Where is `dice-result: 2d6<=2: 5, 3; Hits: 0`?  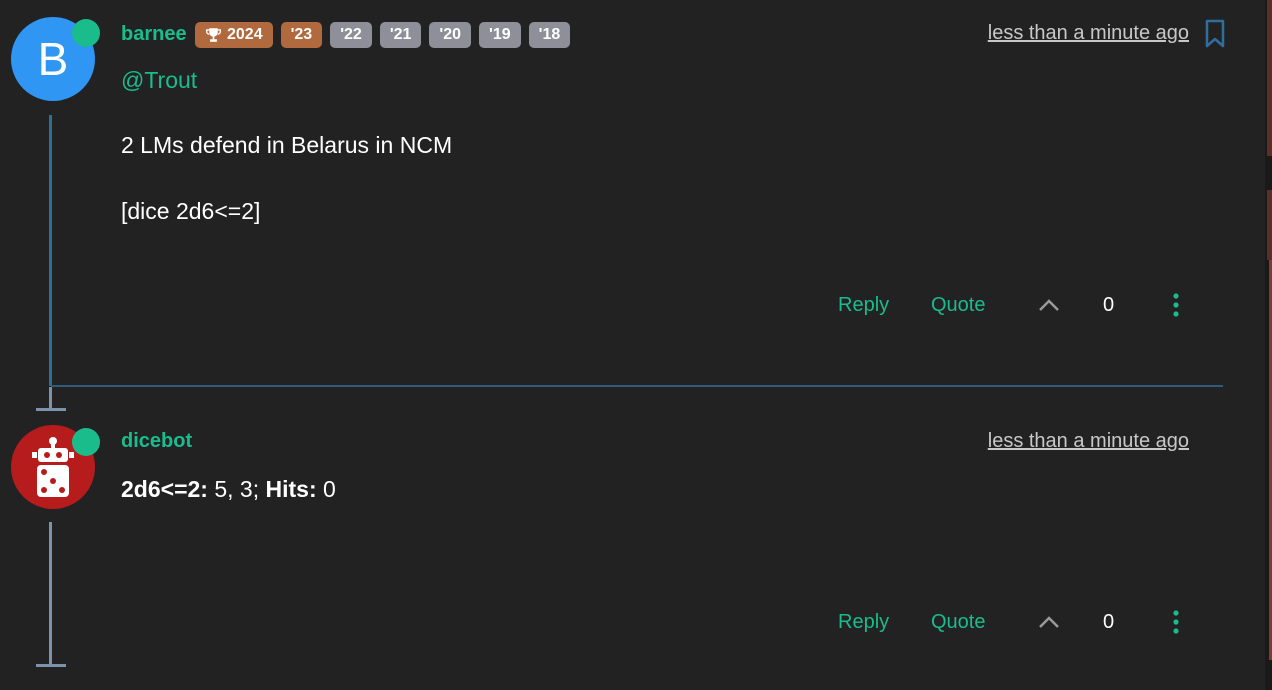
dice-result: 2d6<=2: 5, 3; Hits: 0 is located at coordinates (228, 489).